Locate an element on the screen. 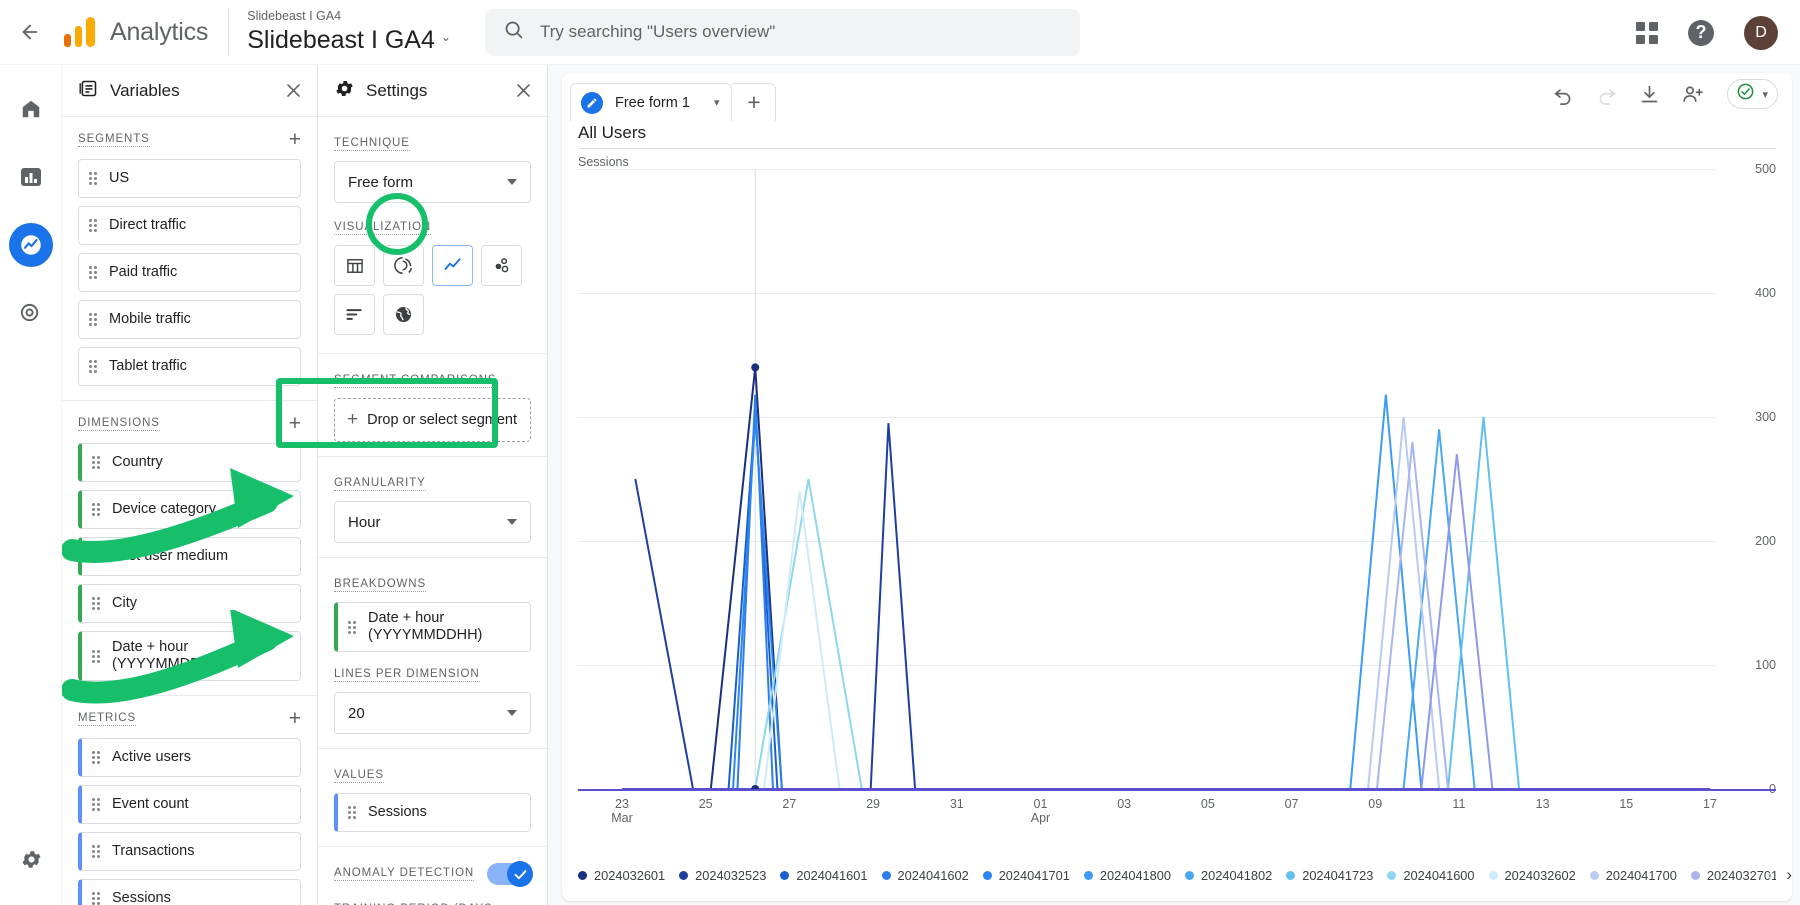 The image size is (1800, 905). analytics-logo-block: Analytics is located at coordinates (134, 32).